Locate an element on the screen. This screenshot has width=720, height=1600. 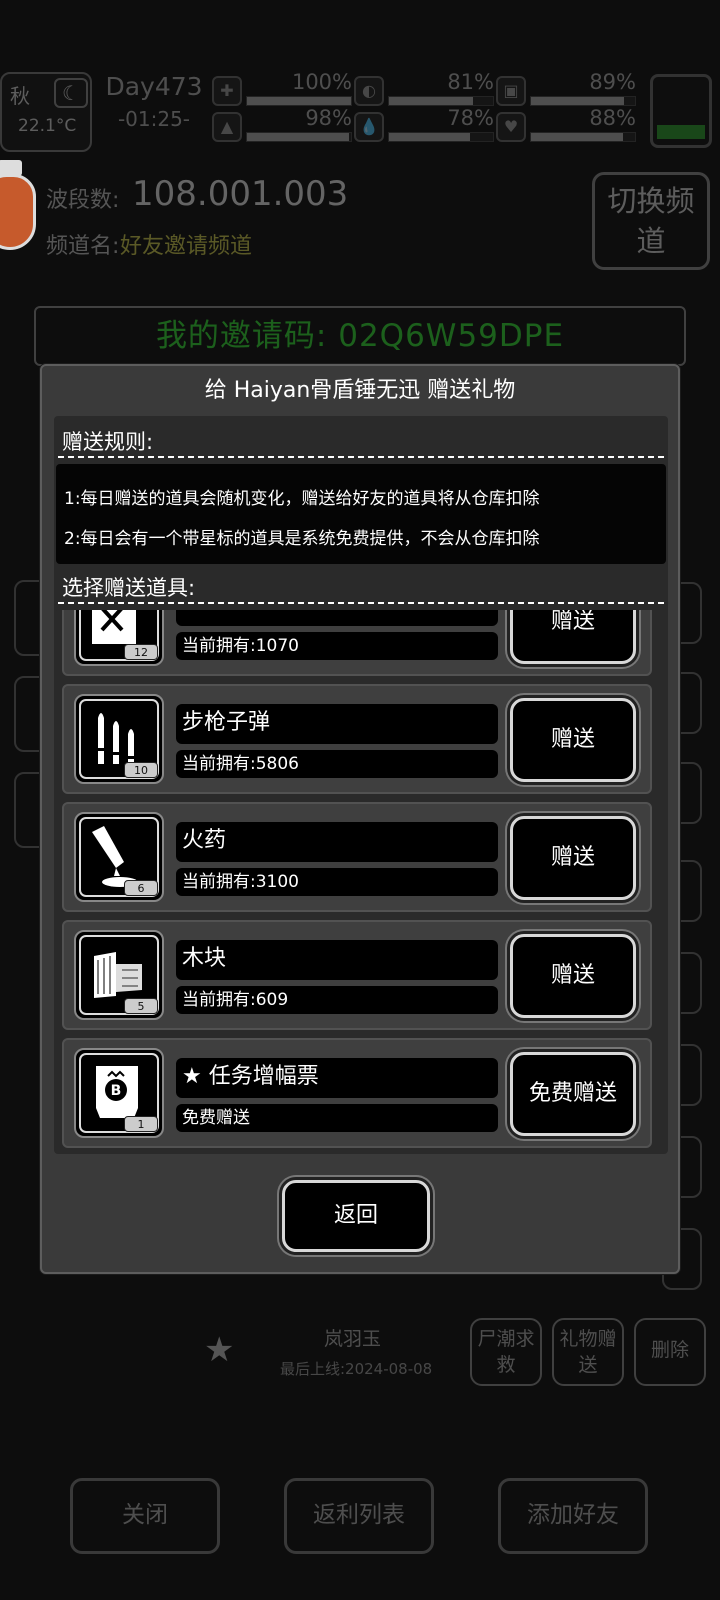
wood-block-icon: 5 is located at coordinates (119, 975).